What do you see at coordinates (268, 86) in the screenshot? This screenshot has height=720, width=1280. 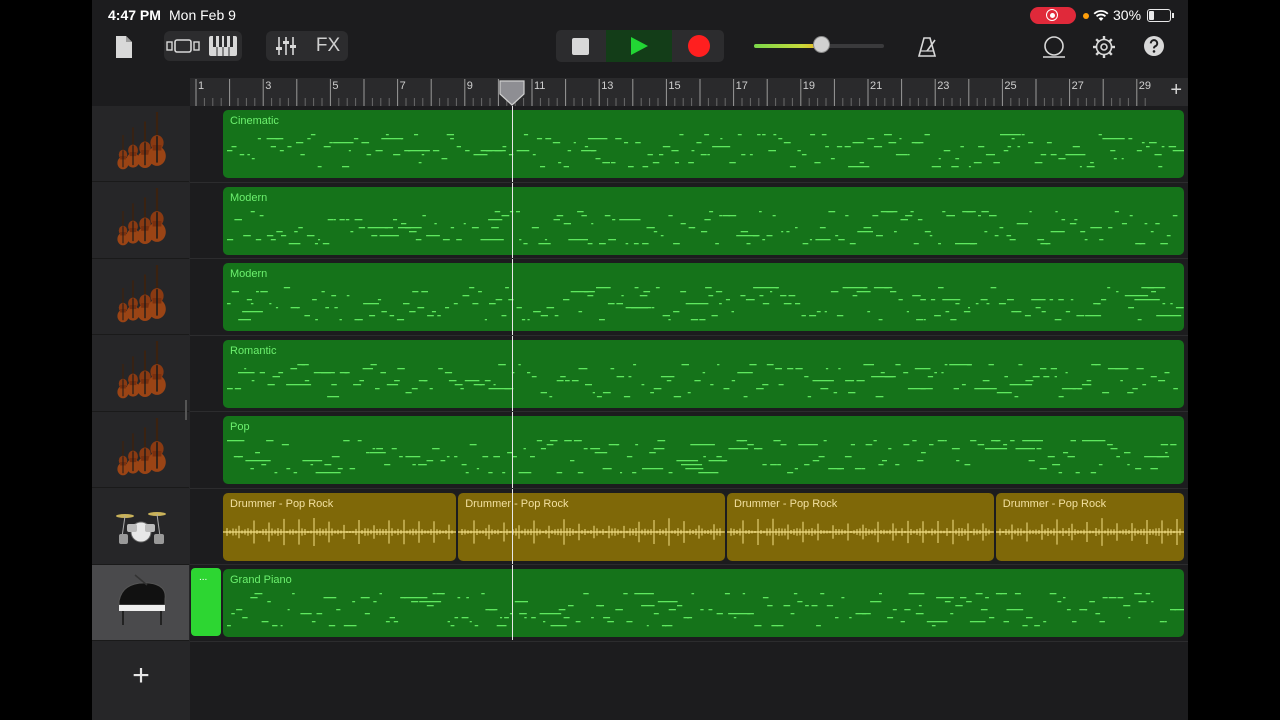 I see `ruler-bar-number: 3` at bounding box center [268, 86].